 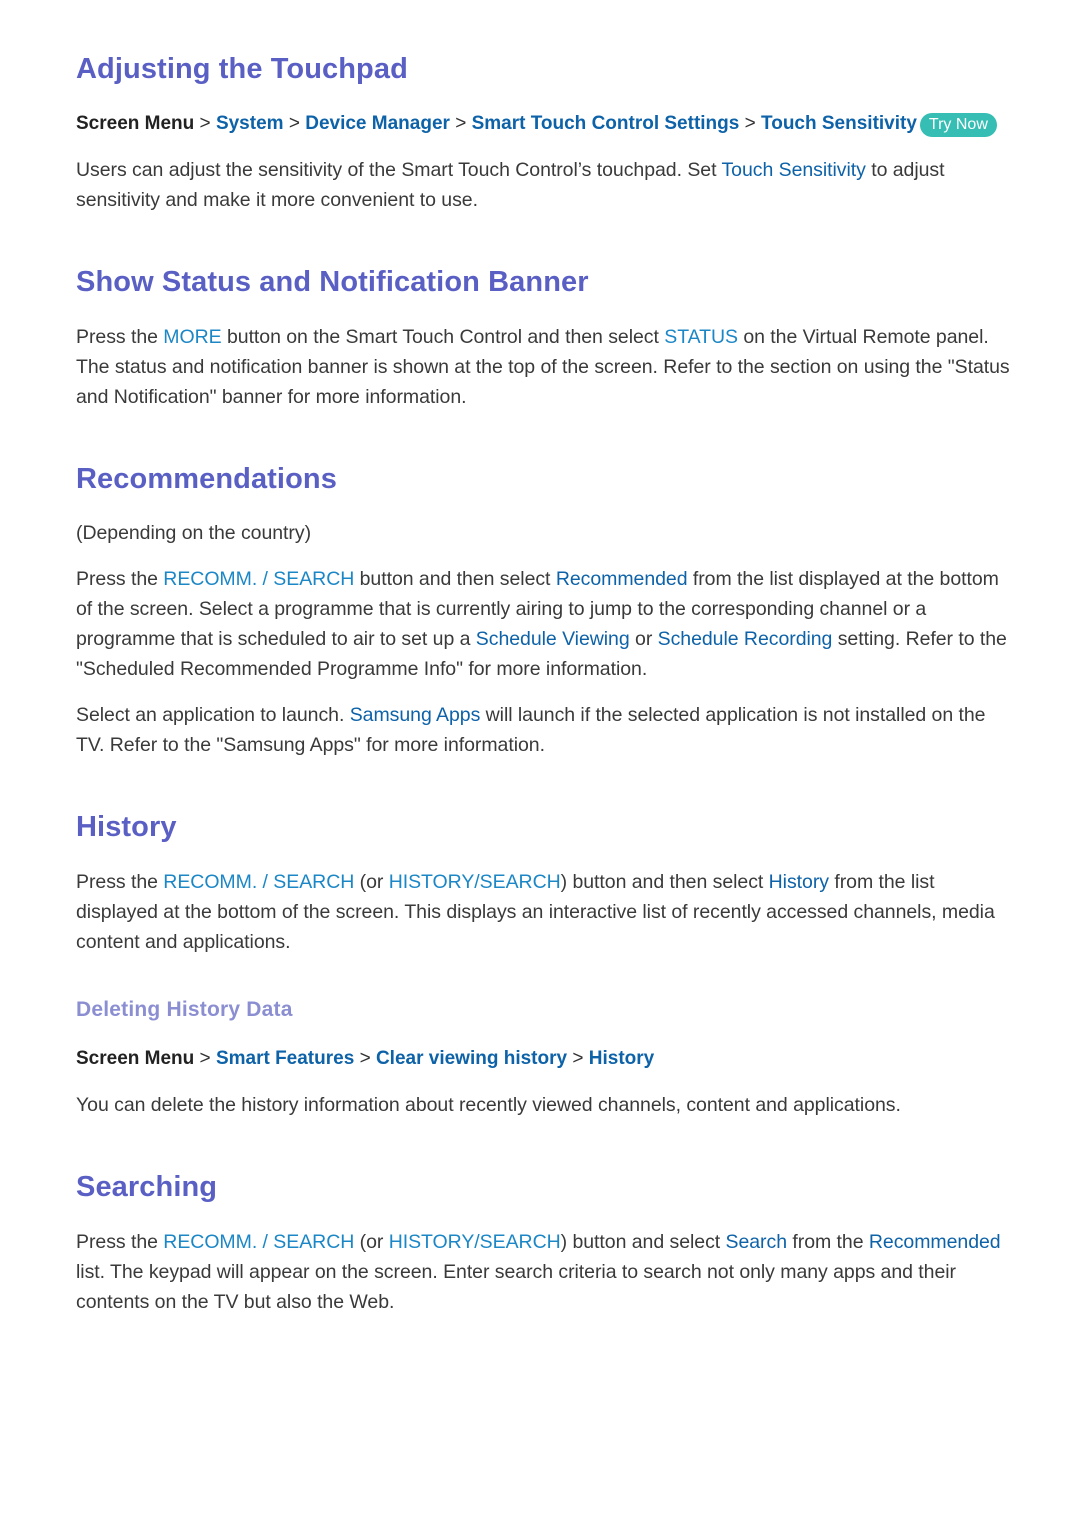 What do you see at coordinates (285, 1058) in the screenshot?
I see `breadcrumb-item-smart-features: Smart Features` at bounding box center [285, 1058].